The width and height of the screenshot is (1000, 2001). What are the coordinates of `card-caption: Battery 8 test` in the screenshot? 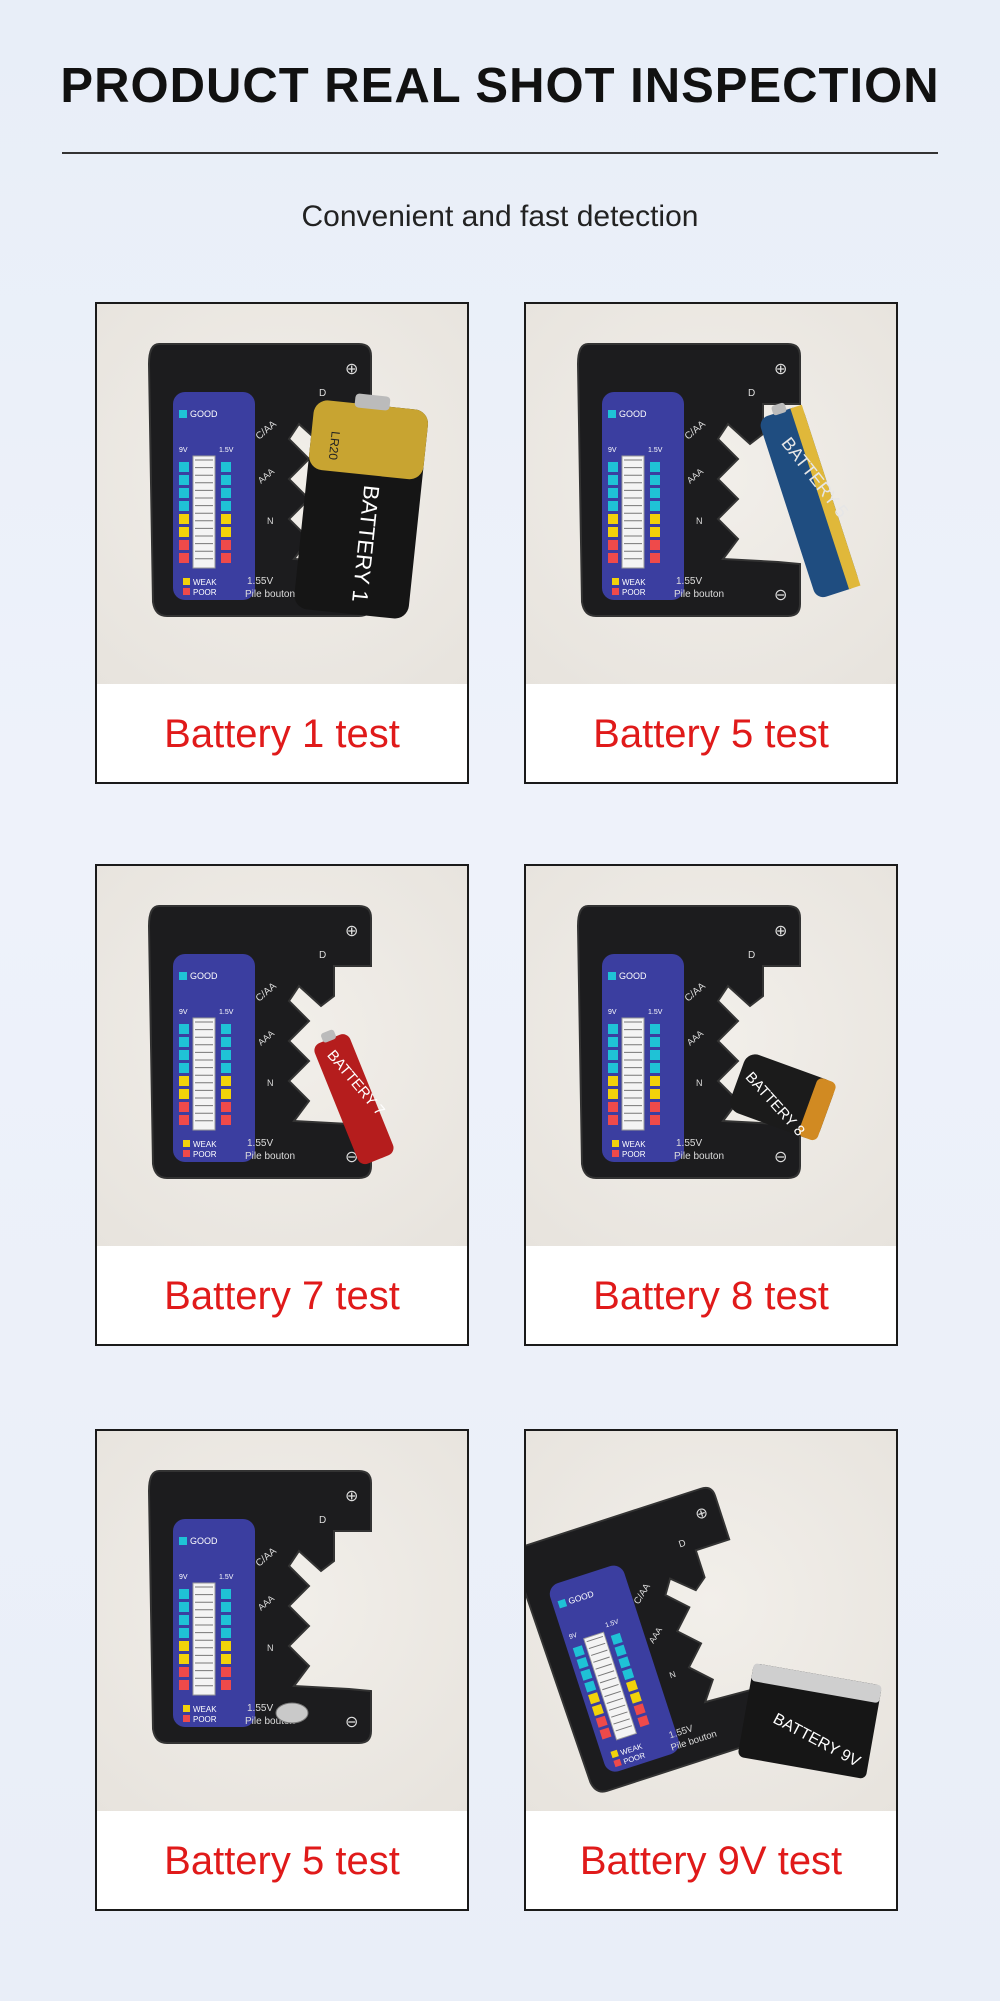 It's located at (711, 1295).